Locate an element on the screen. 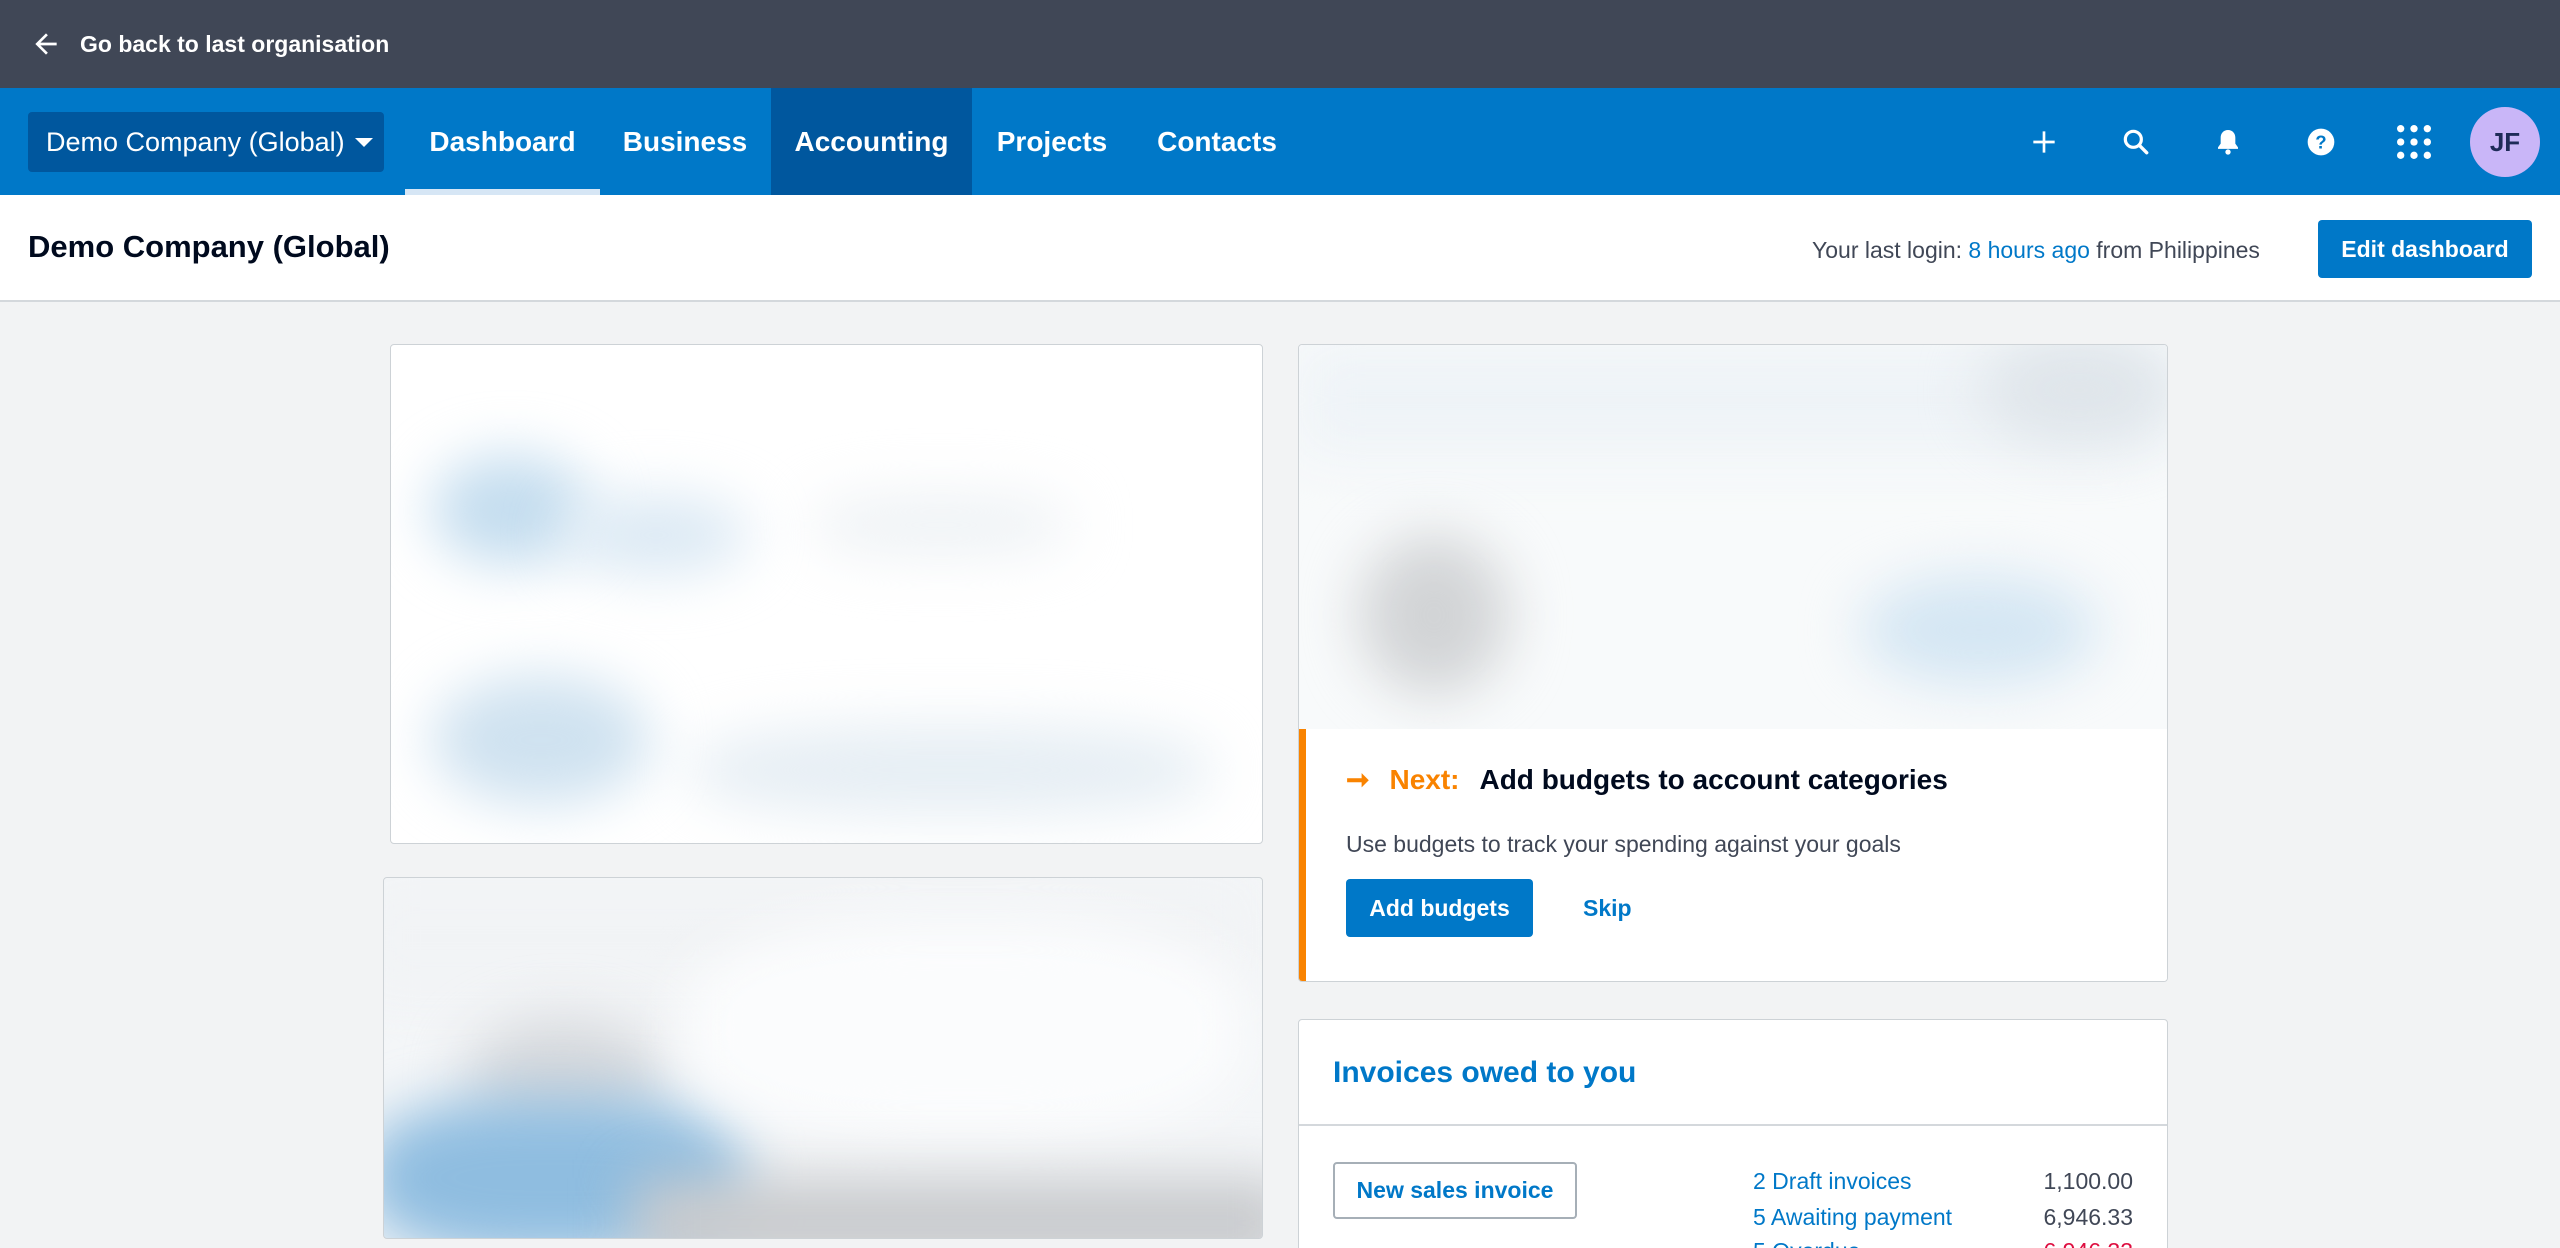 Image resolution: width=2560 pixels, height=1248 pixels. go-back-label: Go back to last organisation is located at coordinates (235, 43).